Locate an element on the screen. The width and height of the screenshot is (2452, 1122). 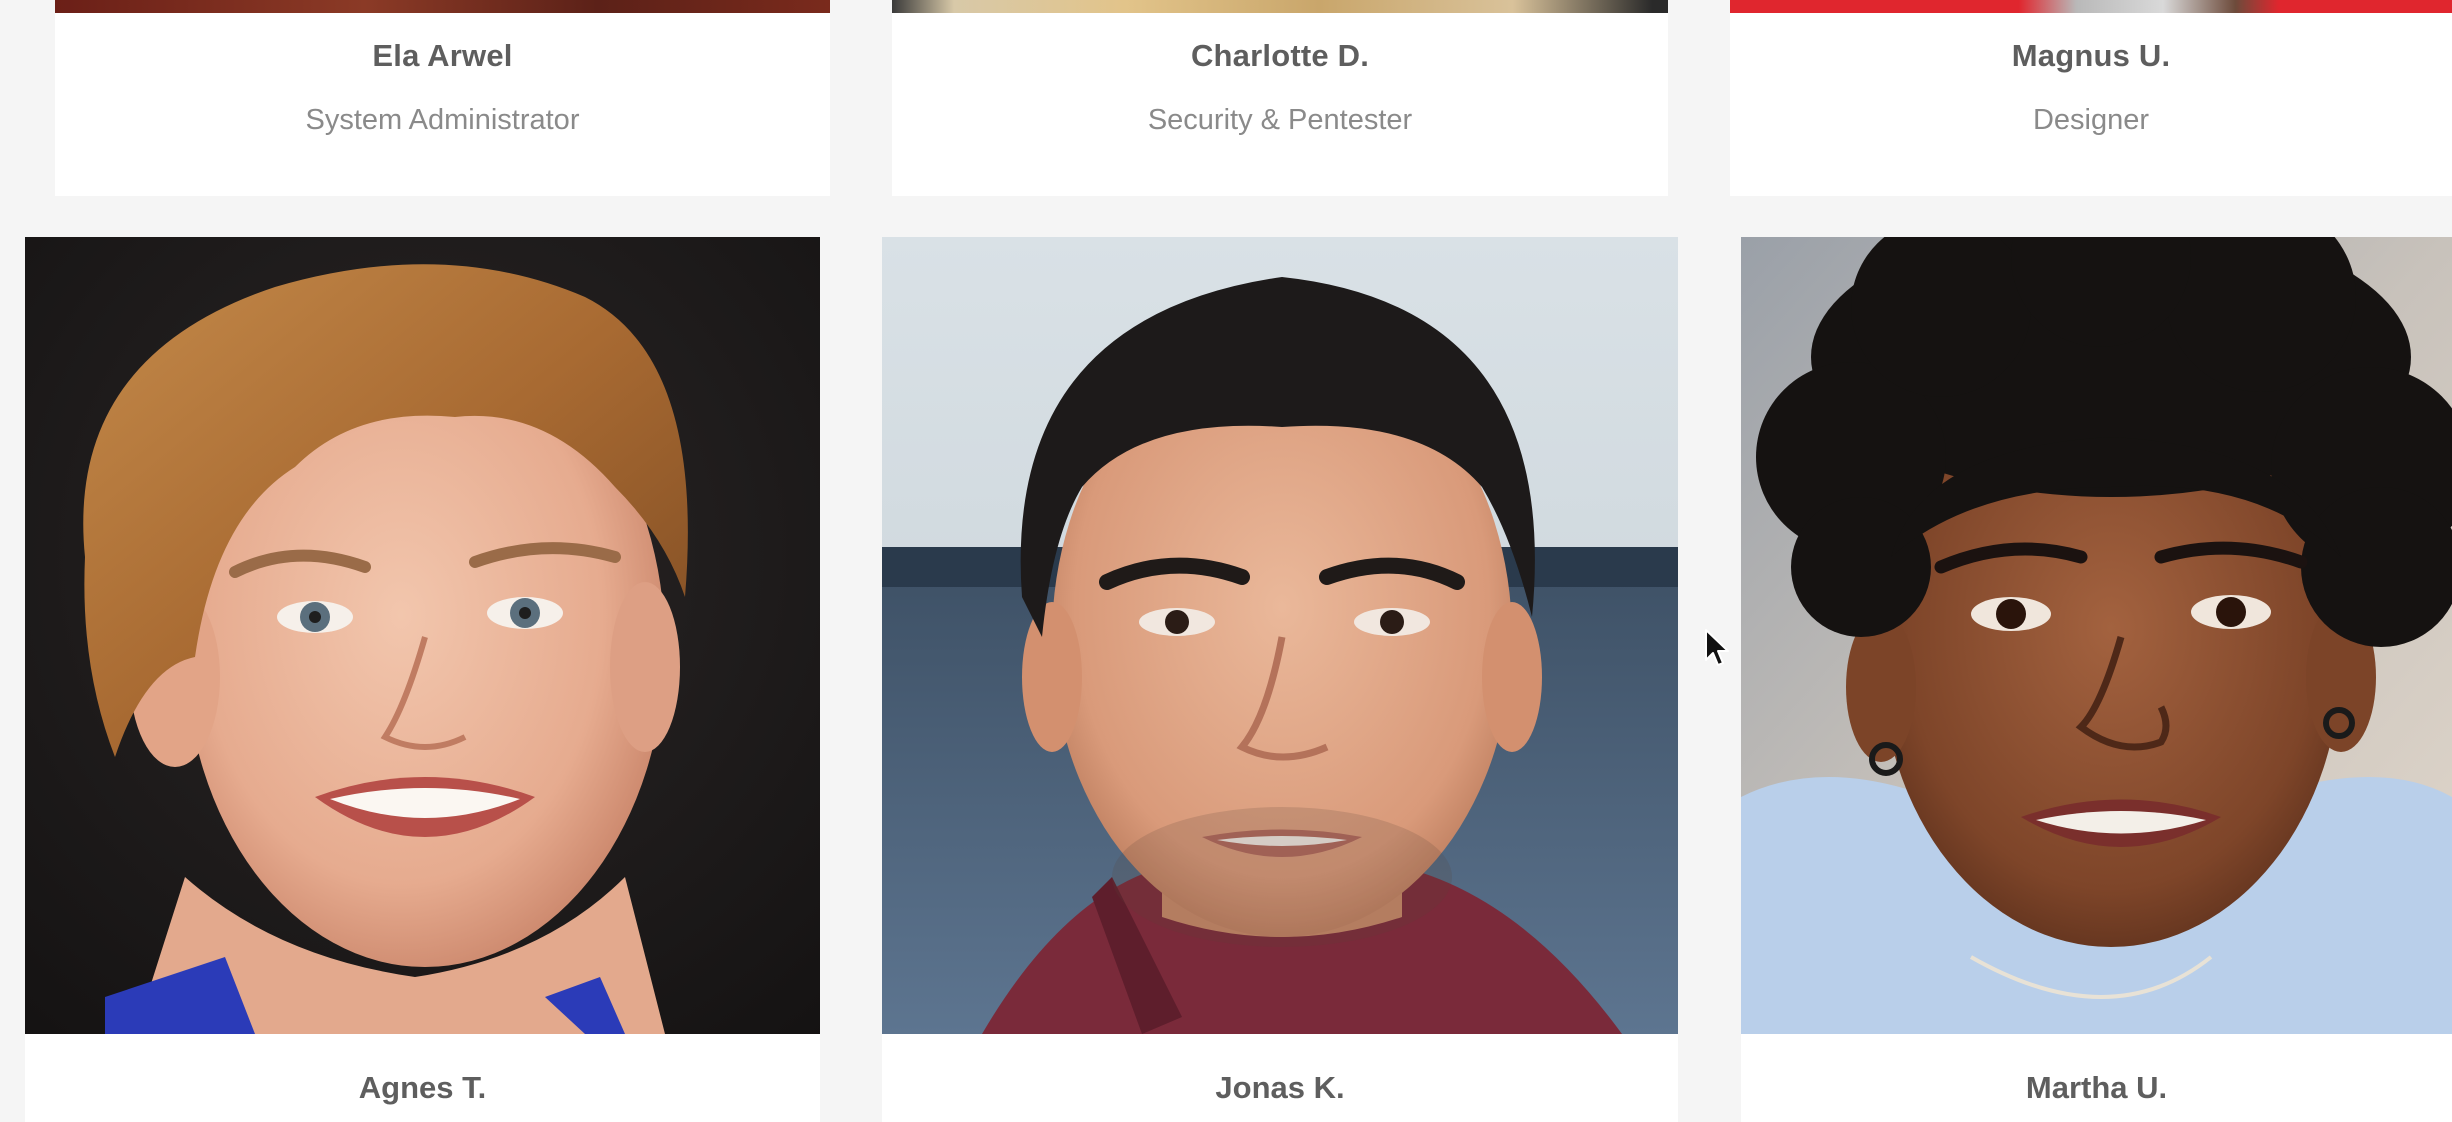
member-caption: Martha U. is located at coordinates (2096, 1078).